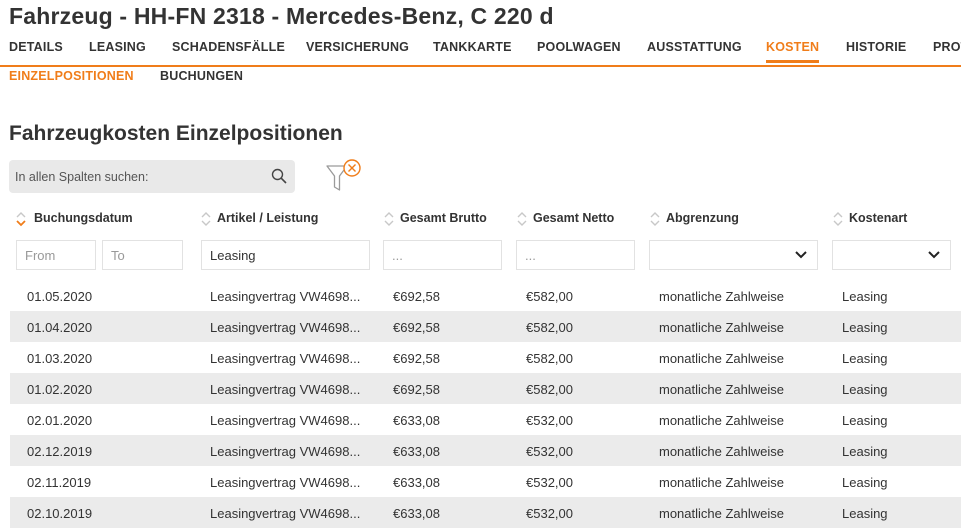 This screenshot has width=961, height=532. Describe the element at coordinates (117, 47) in the screenshot. I see `tab-leasing: LEASING` at that location.